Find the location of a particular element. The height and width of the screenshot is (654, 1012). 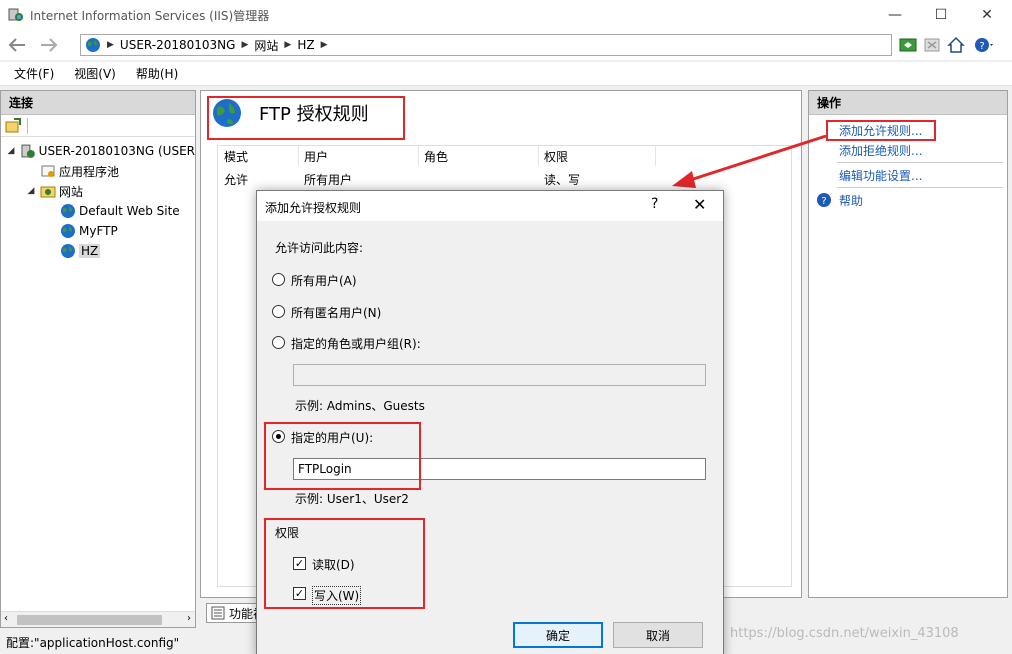

action-help: 帮助 is located at coordinates (851, 200).